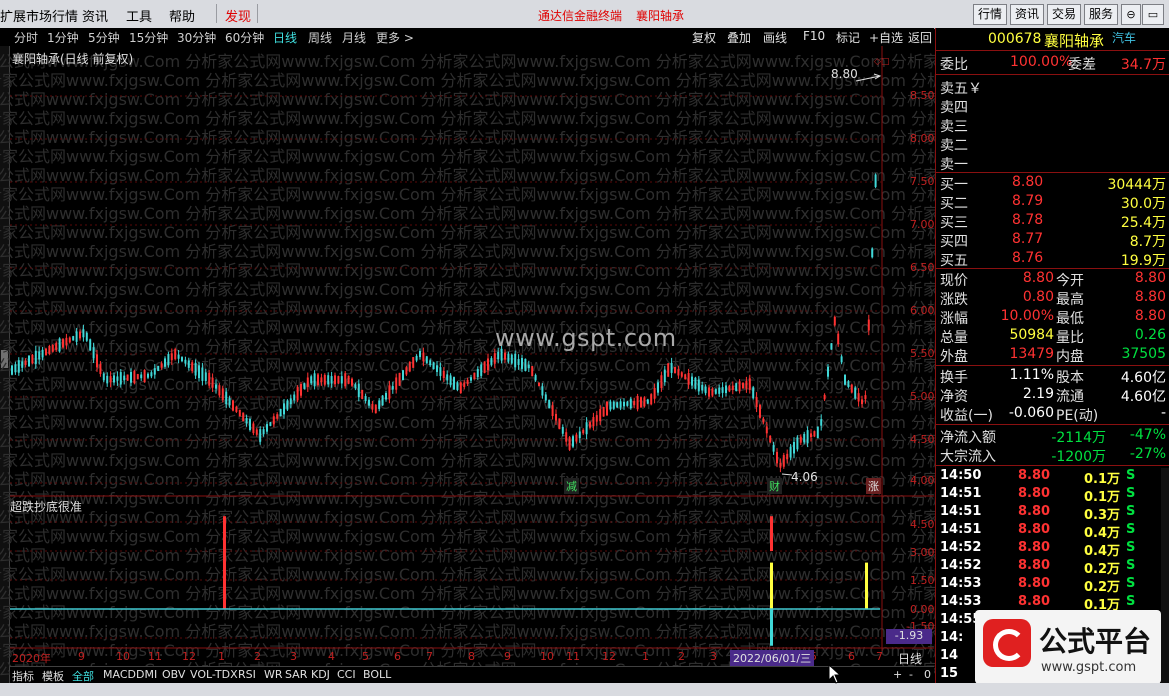 Image resolution: width=1169 pixels, height=696 pixels. I want to click on tab-period-more: 更多 >, so click(395, 37).